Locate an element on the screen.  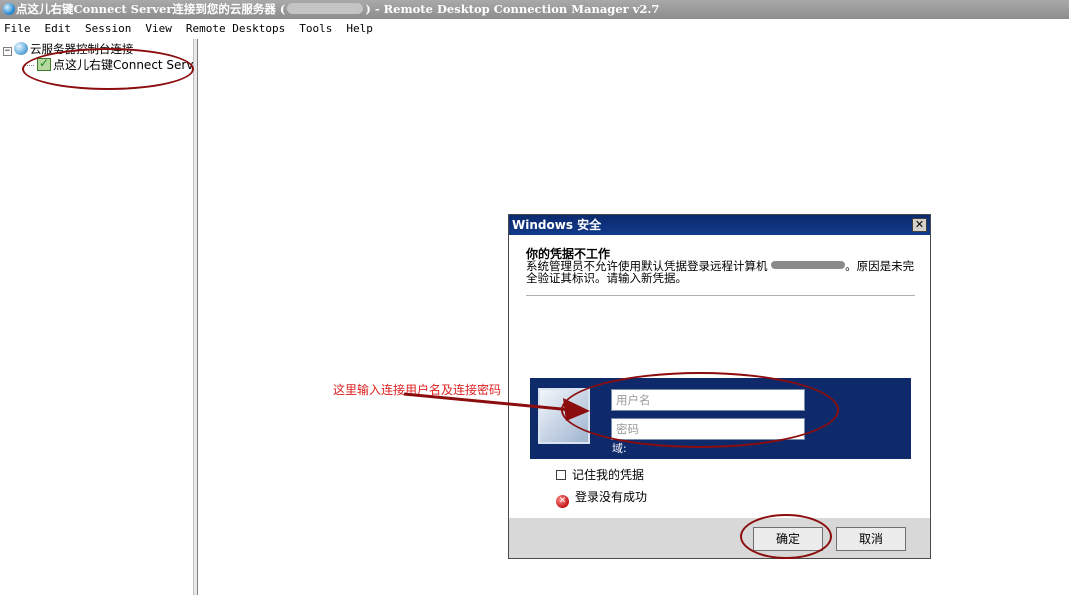
username-input: 用户名 is located at coordinates (708, 400).